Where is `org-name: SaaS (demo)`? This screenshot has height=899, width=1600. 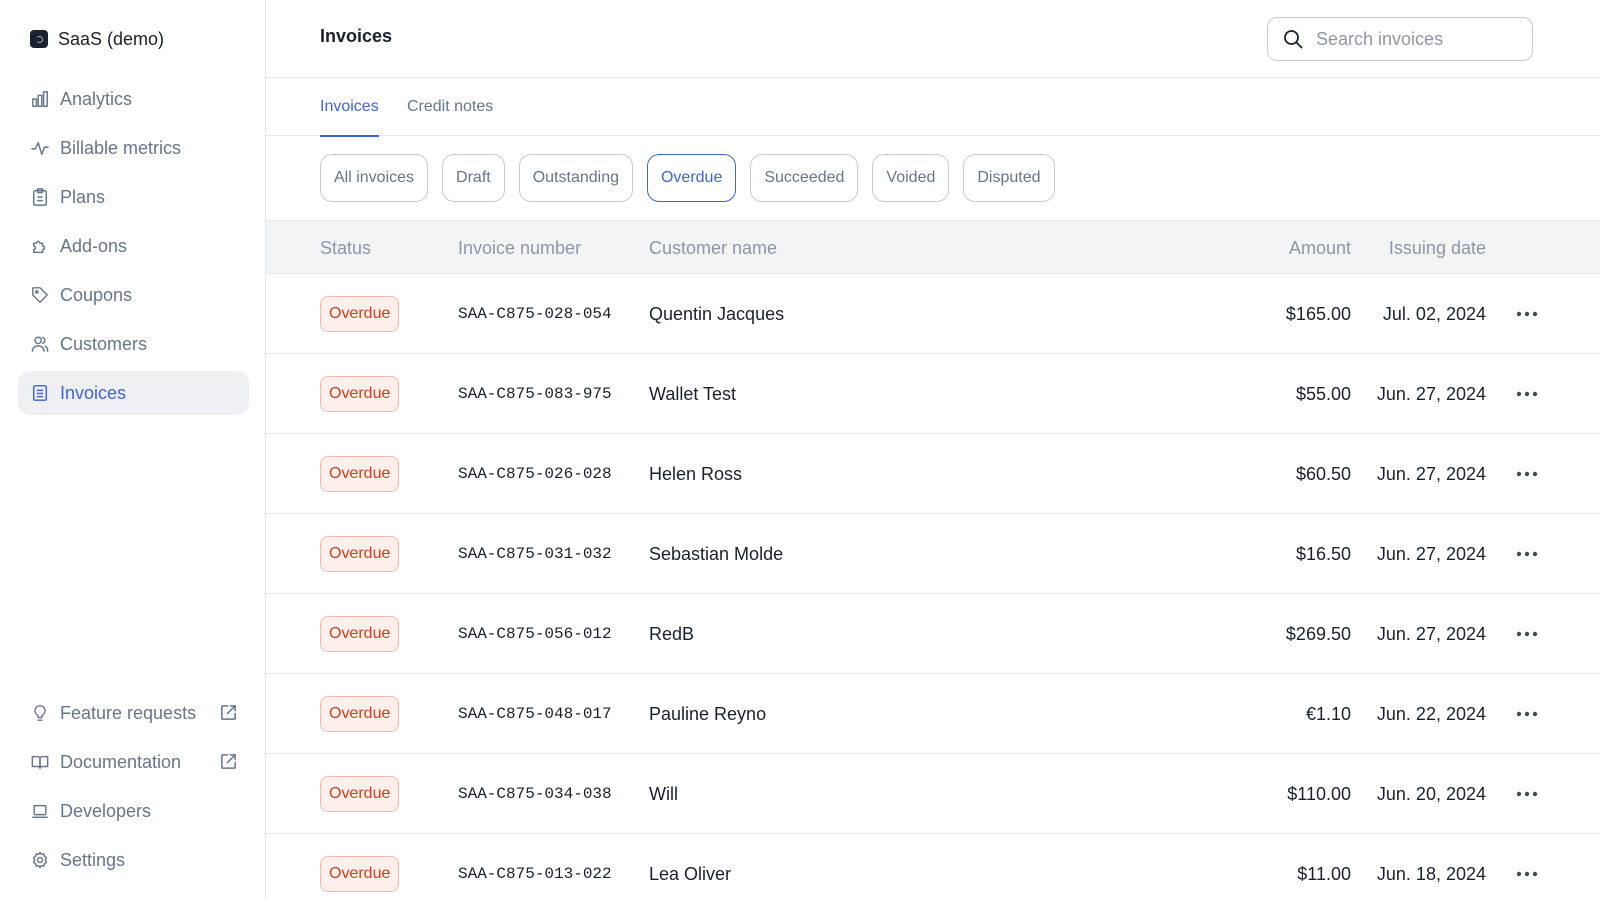 org-name: SaaS (demo) is located at coordinates (111, 38).